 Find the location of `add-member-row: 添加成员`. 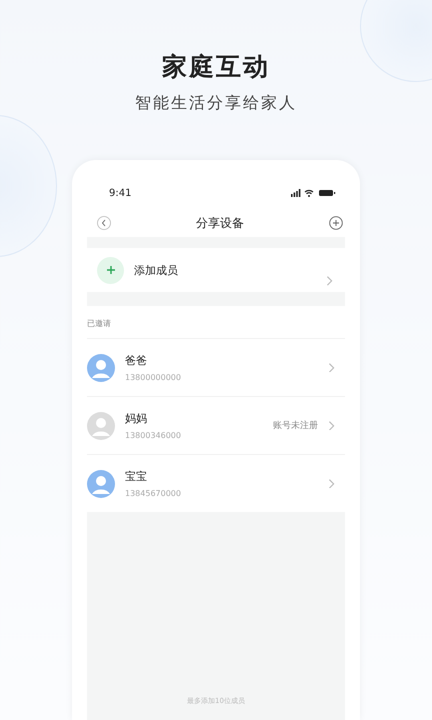

add-member-row: 添加成员 is located at coordinates (216, 270).